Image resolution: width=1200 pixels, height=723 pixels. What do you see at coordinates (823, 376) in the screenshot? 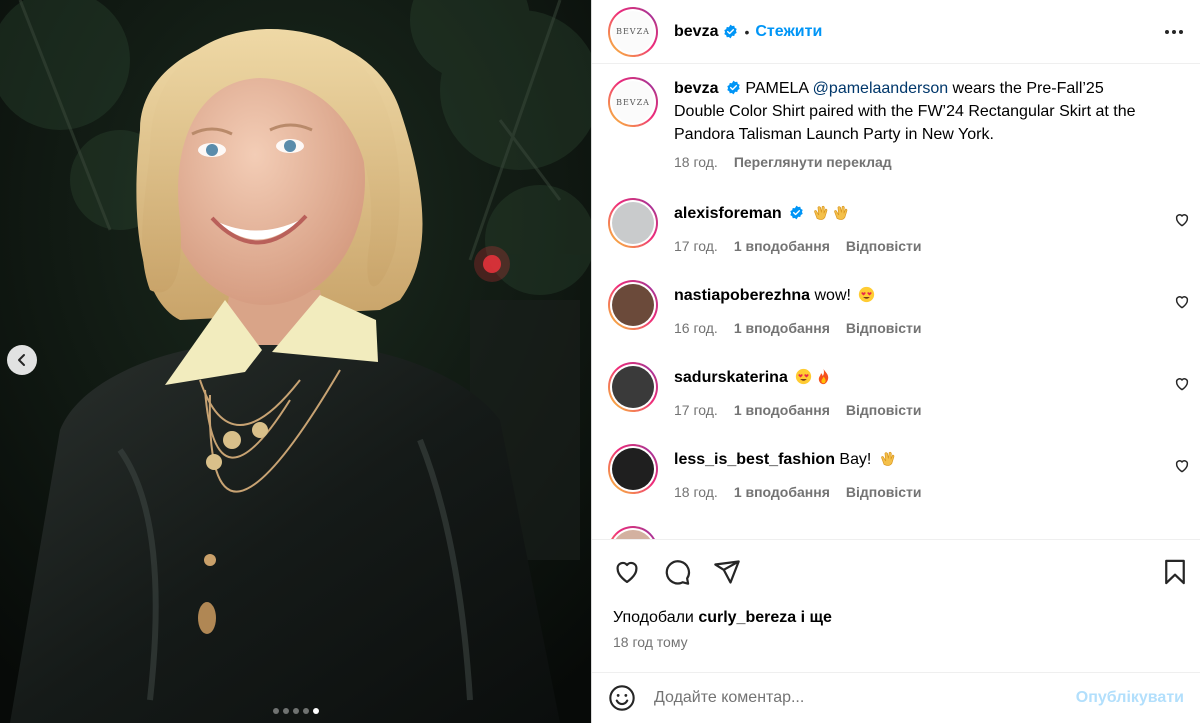
I see `fire-emoji` at bounding box center [823, 376].